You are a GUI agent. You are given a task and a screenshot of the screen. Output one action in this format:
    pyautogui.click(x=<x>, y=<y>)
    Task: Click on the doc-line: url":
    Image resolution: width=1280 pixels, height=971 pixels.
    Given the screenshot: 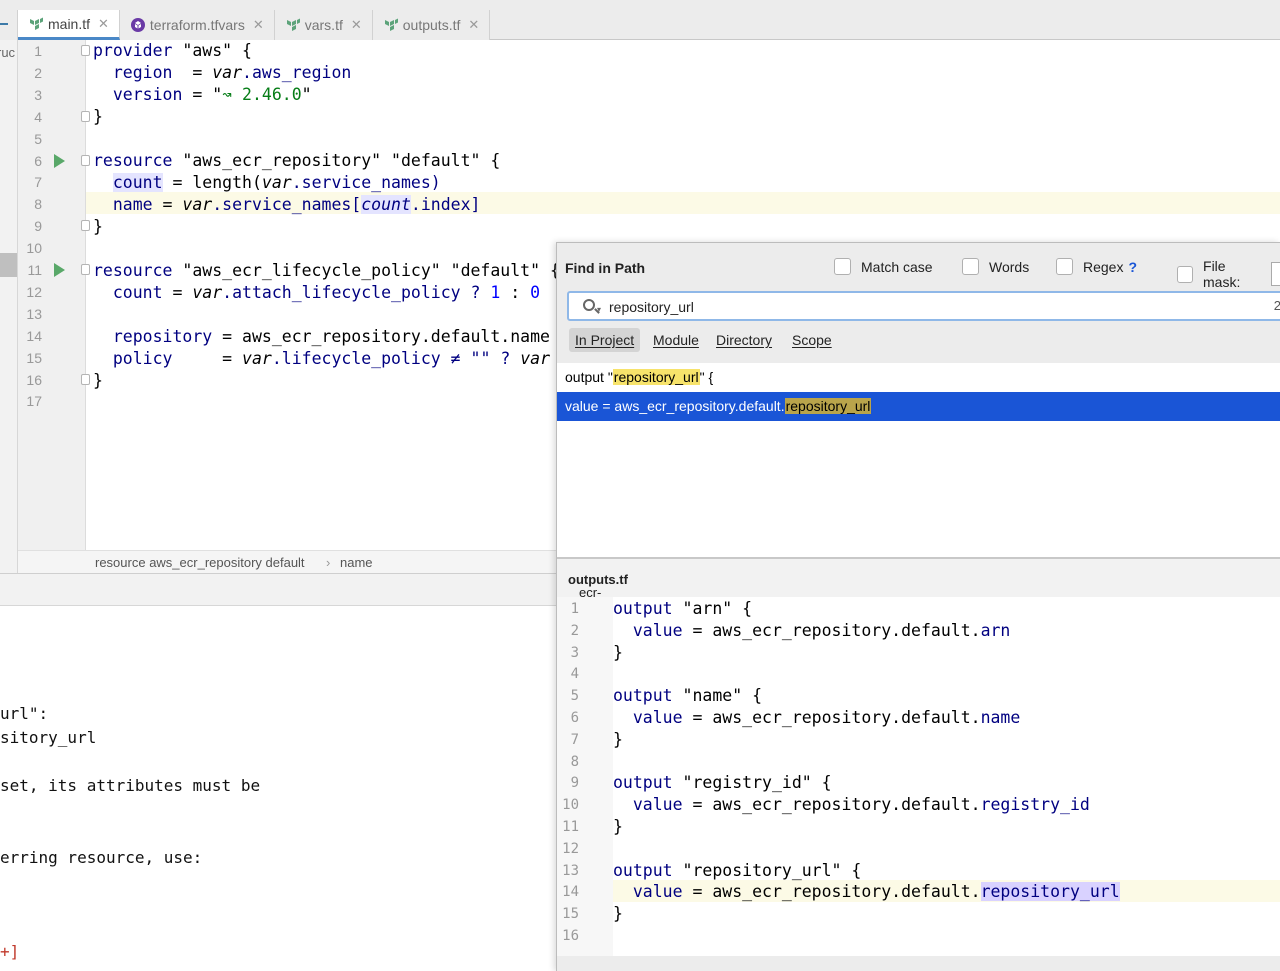 What is the action you would take?
    pyautogui.click(x=24, y=713)
    